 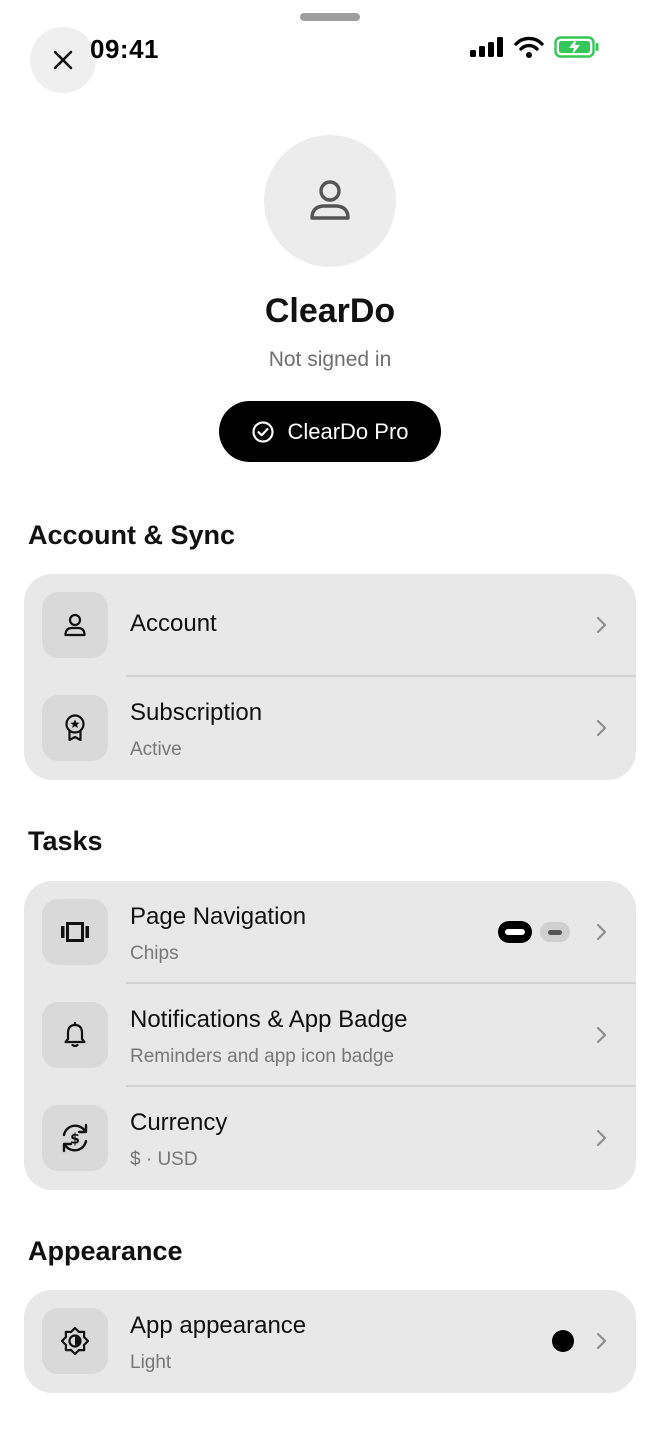 I want to click on sheet-grabber, so click(x=330, y=17).